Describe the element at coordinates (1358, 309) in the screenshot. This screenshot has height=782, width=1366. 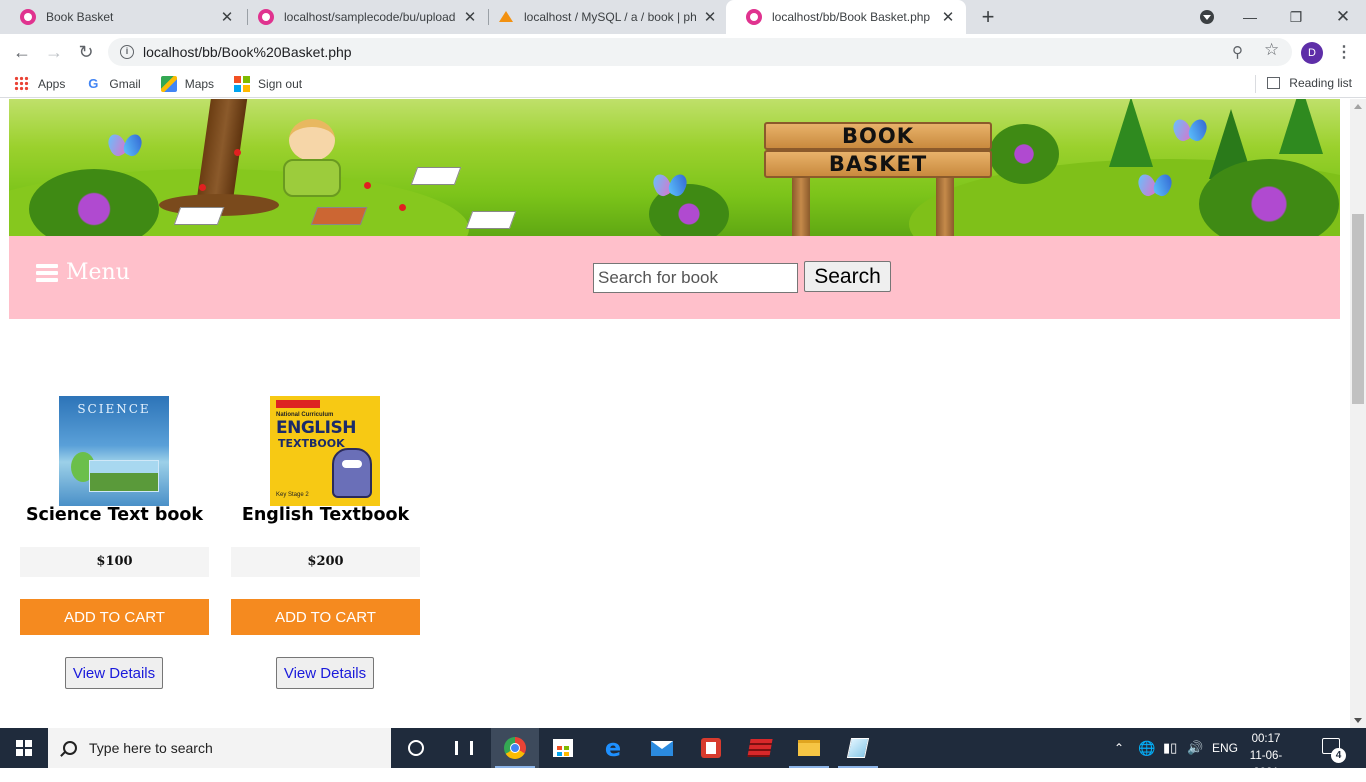
I see `scrollbar-thumb` at that location.